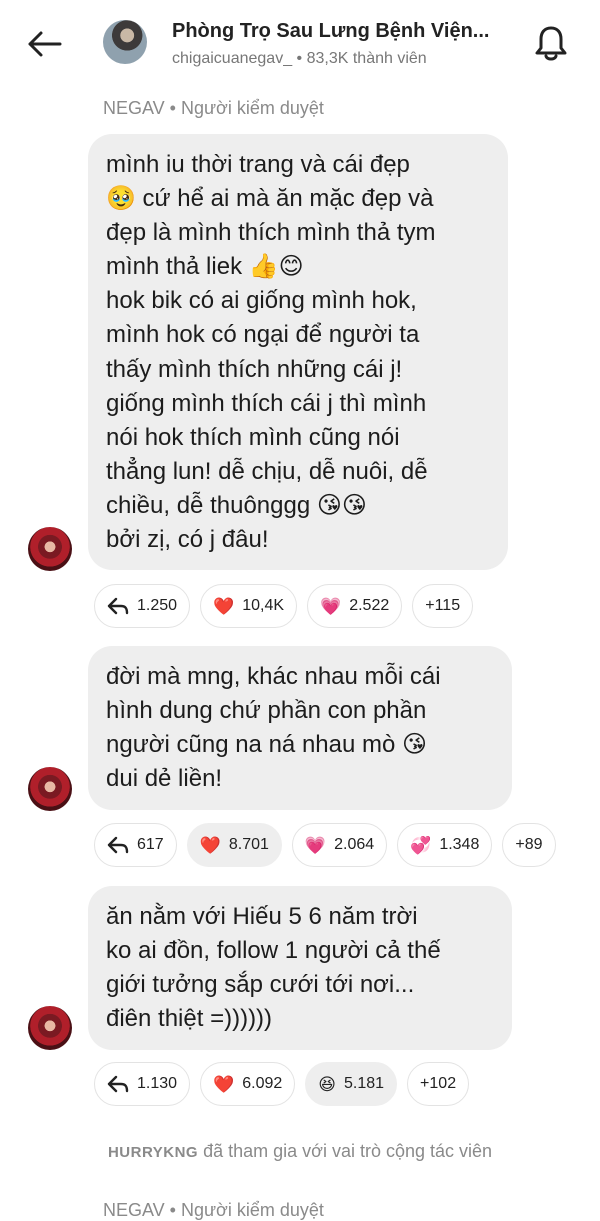 The width and height of the screenshot is (600, 1221). I want to click on reaction-count: 10,4K, so click(263, 605).